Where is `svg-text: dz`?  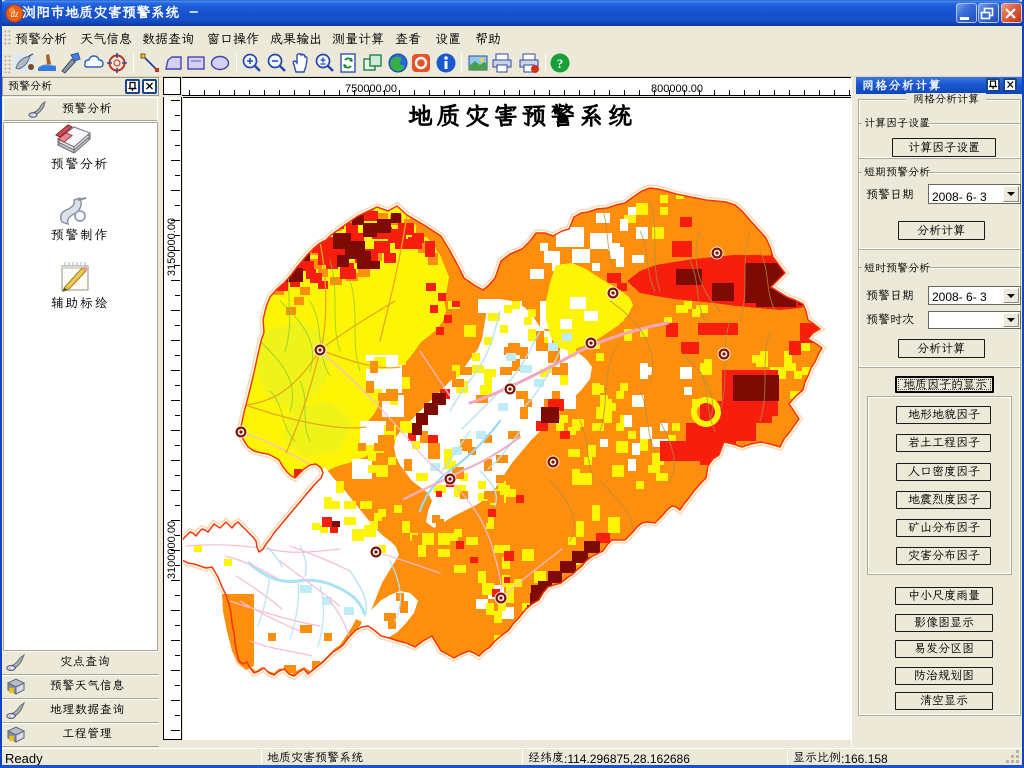 svg-text: dz is located at coordinates (14, 14).